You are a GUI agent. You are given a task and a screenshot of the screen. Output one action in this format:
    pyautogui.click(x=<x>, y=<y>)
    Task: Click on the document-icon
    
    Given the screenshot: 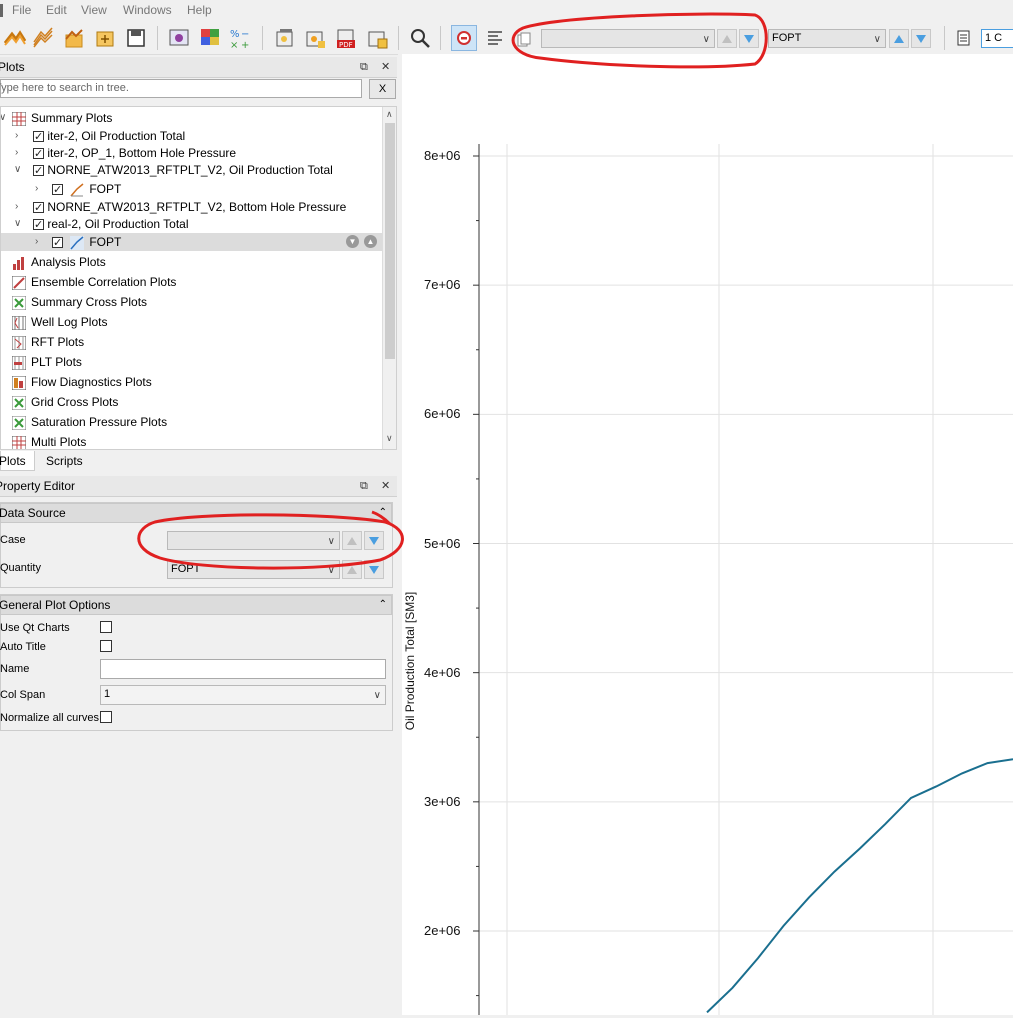 What is the action you would take?
    pyautogui.click(x=964, y=38)
    